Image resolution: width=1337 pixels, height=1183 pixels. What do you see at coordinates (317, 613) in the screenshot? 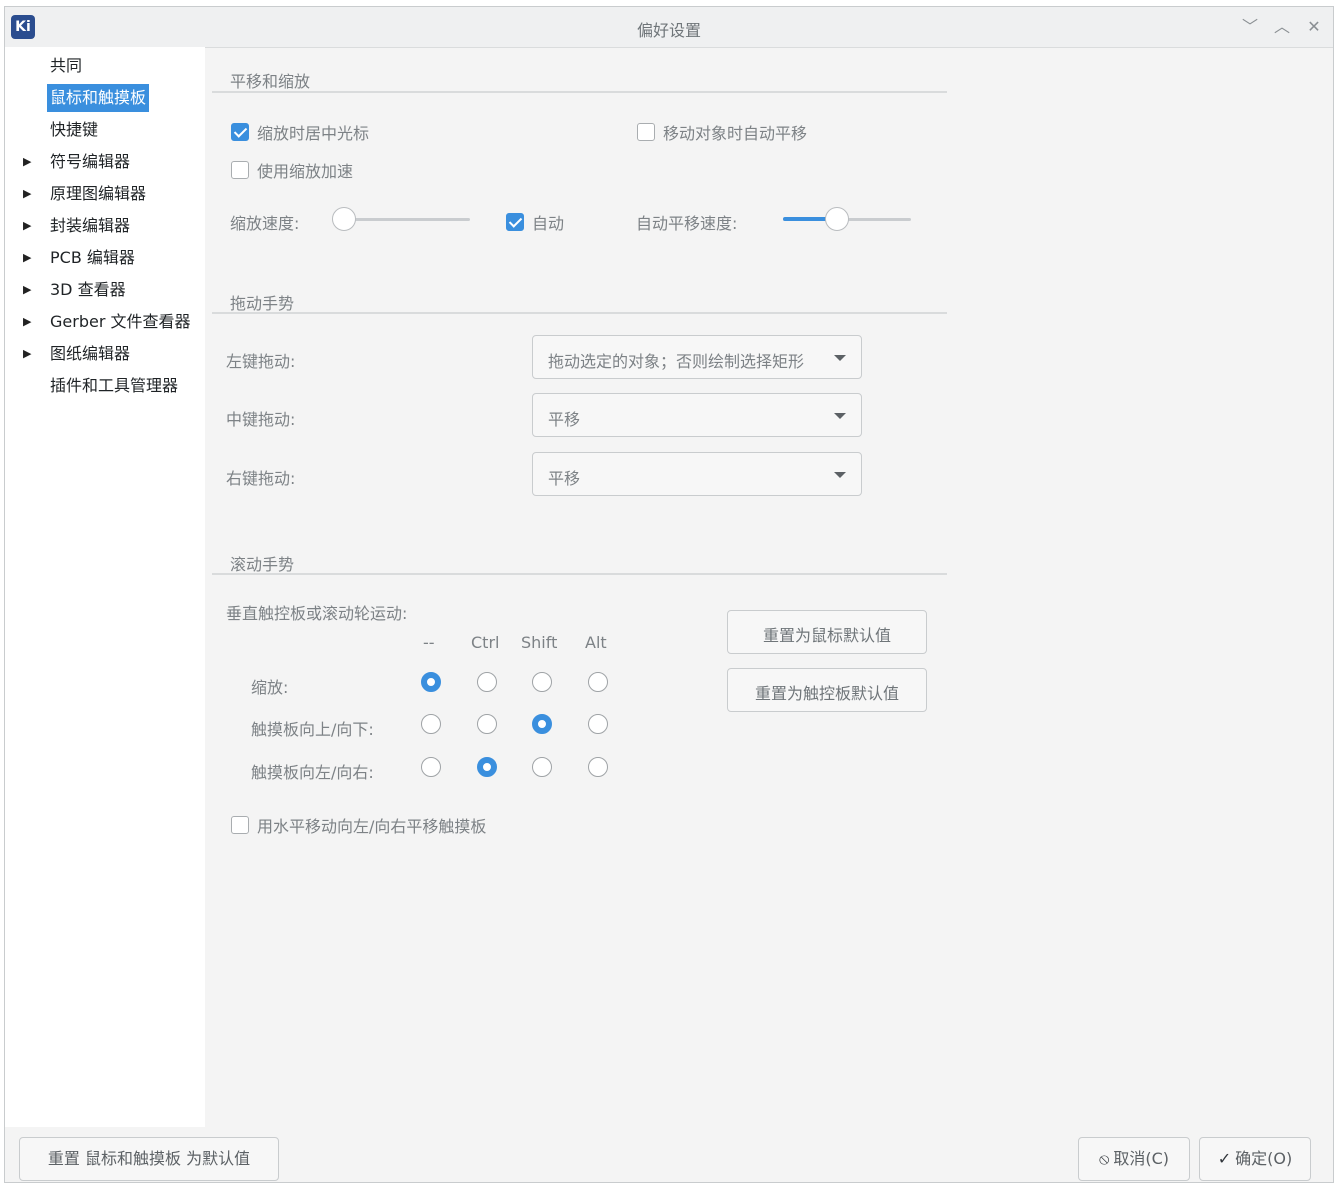
I see `vertical-motion-label: 垂直触控板或滚动轮运动:` at bounding box center [317, 613].